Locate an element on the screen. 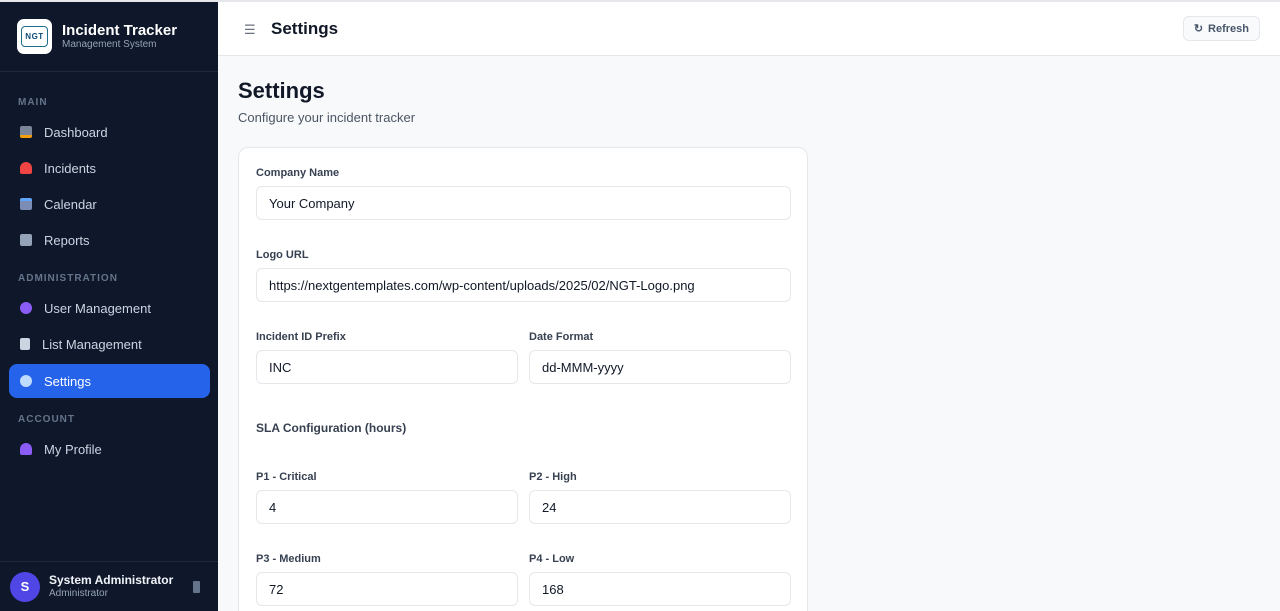 This screenshot has height=611, width=1280. sidebar-item-label: Calendar is located at coordinates (70, 204).